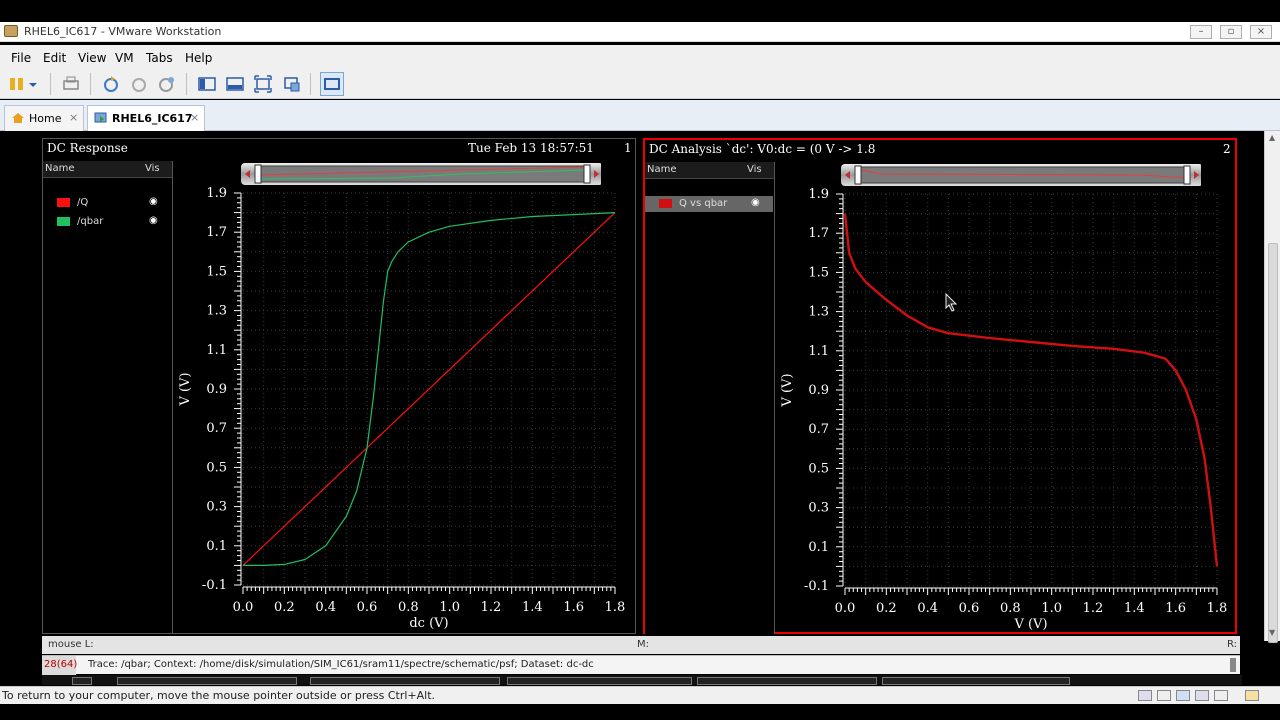  What do you see at coordinates (92, 58) in the screenshot?
I see `menu-view: View` at bounding box center [92, 58].